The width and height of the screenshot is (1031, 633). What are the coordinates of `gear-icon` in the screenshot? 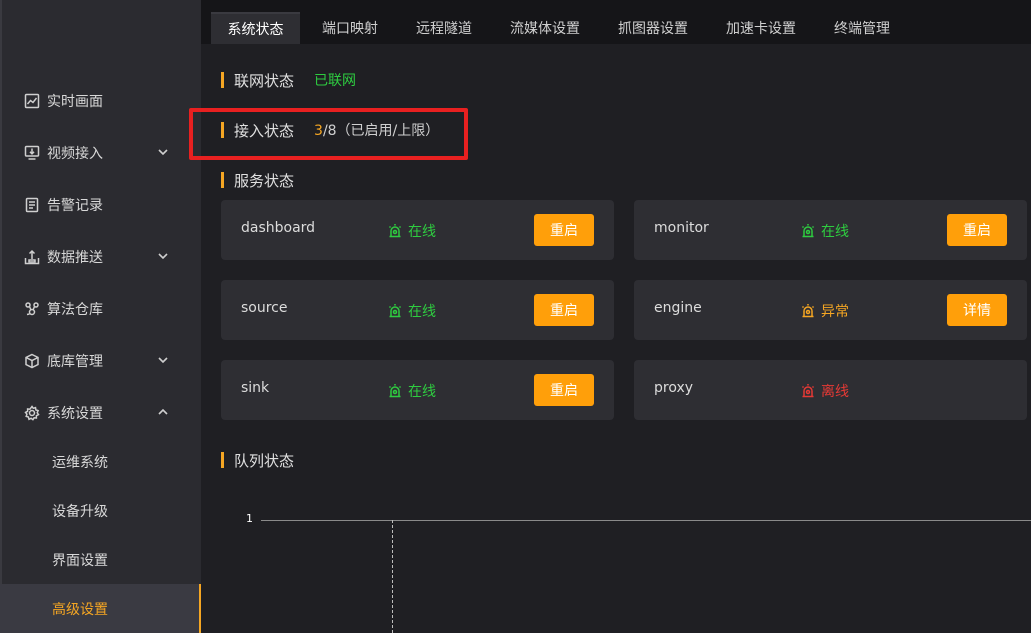 It's located at (32, 413).